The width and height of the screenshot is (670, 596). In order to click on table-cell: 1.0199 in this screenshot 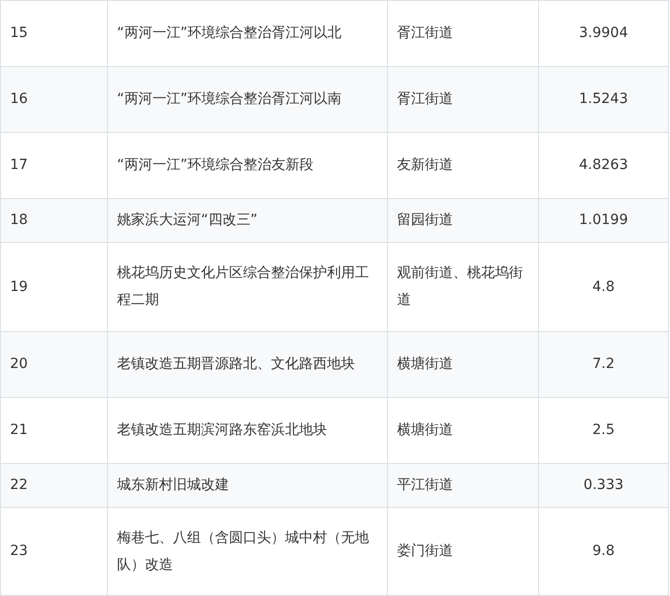, I will do `click(603, 220)`.